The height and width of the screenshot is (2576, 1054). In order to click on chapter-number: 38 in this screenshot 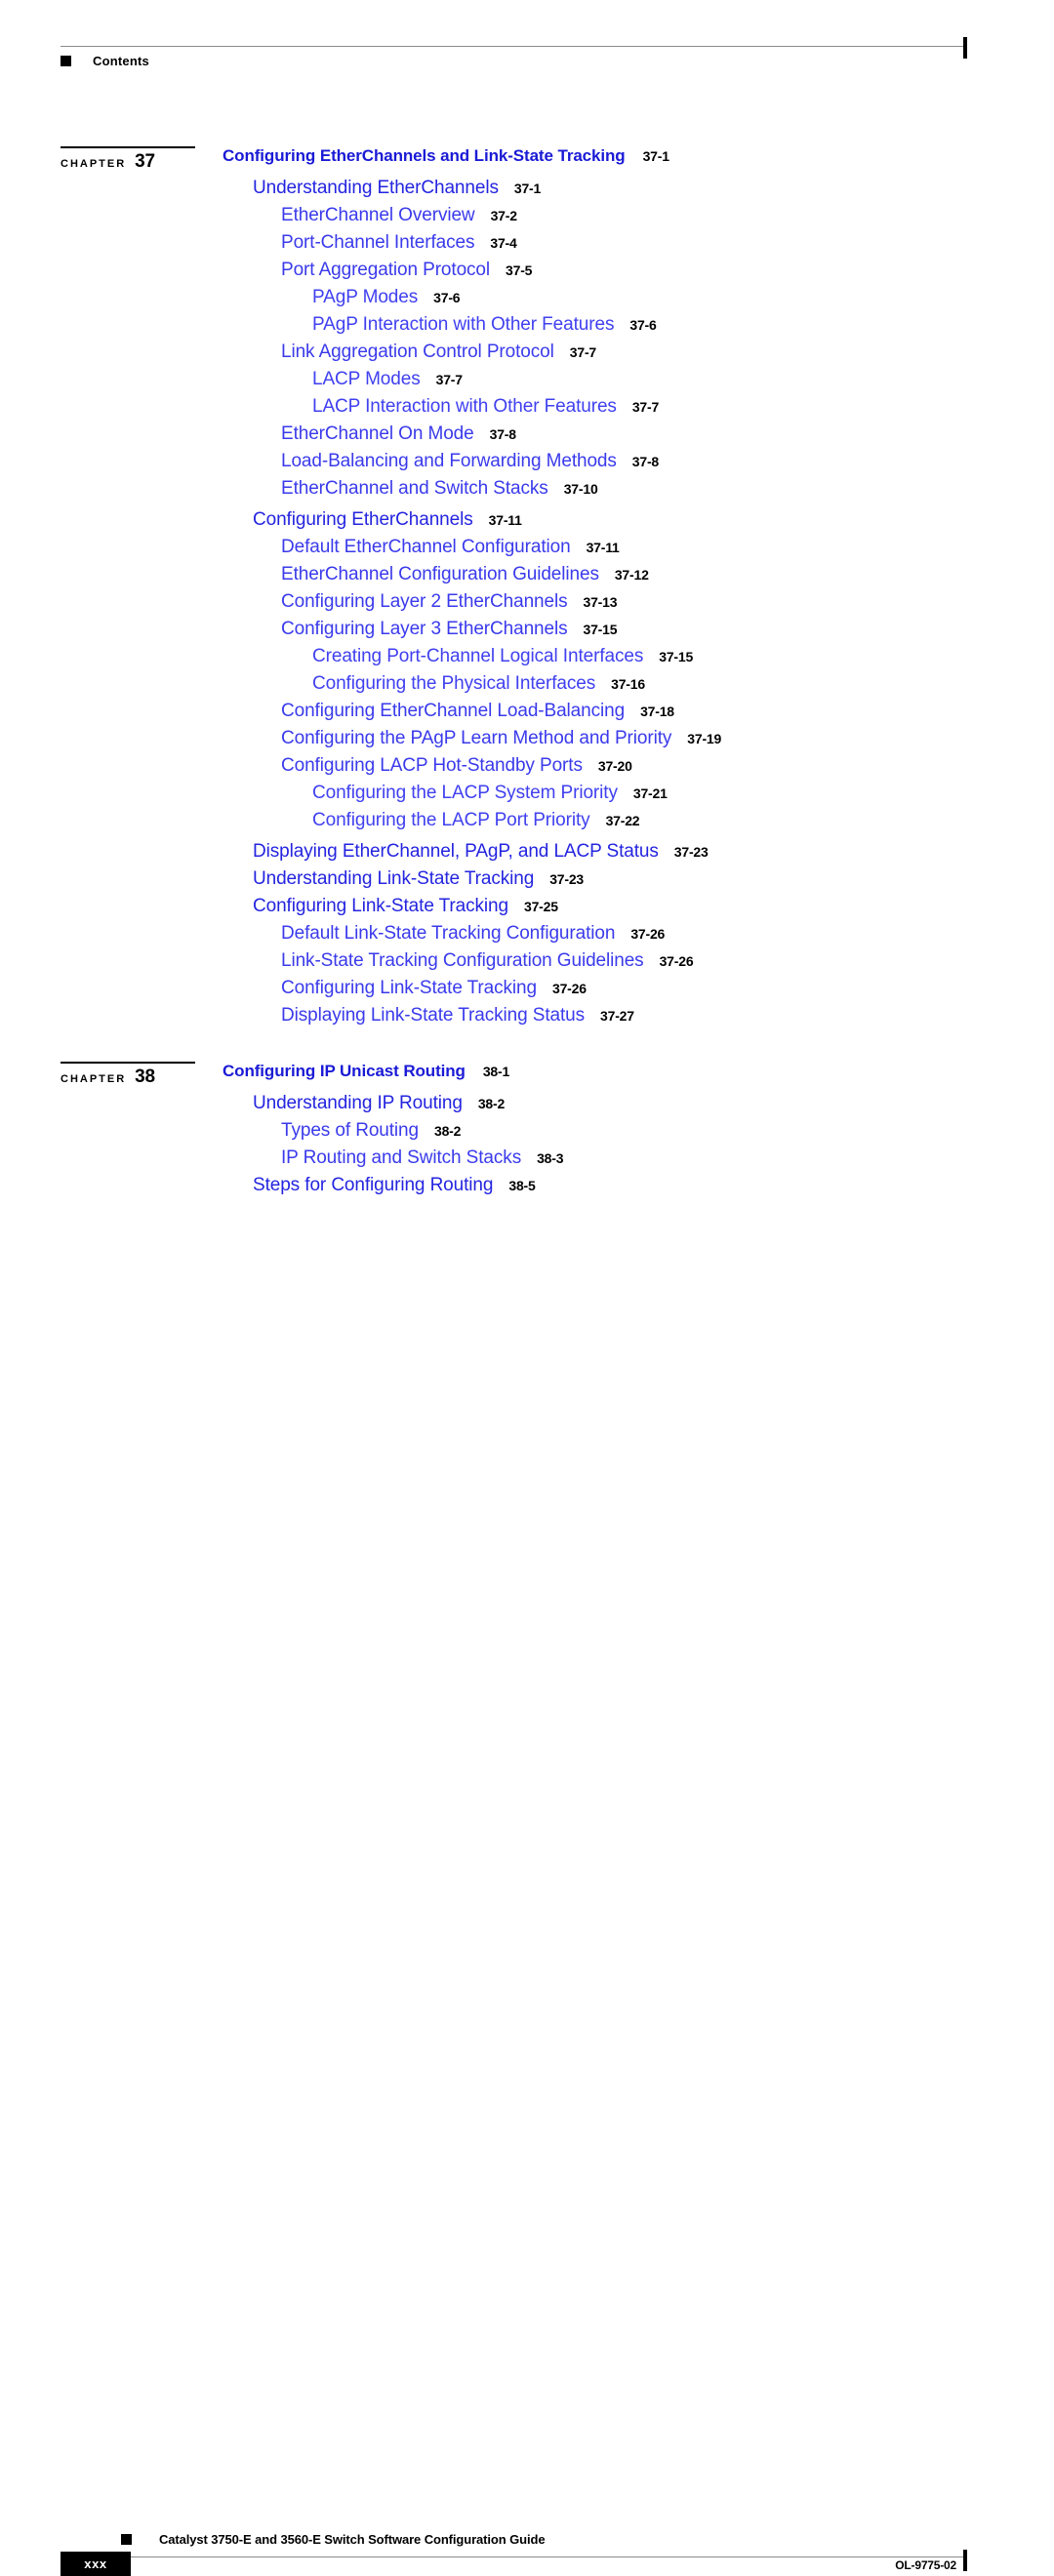, I will do `click(145, 1077)`.